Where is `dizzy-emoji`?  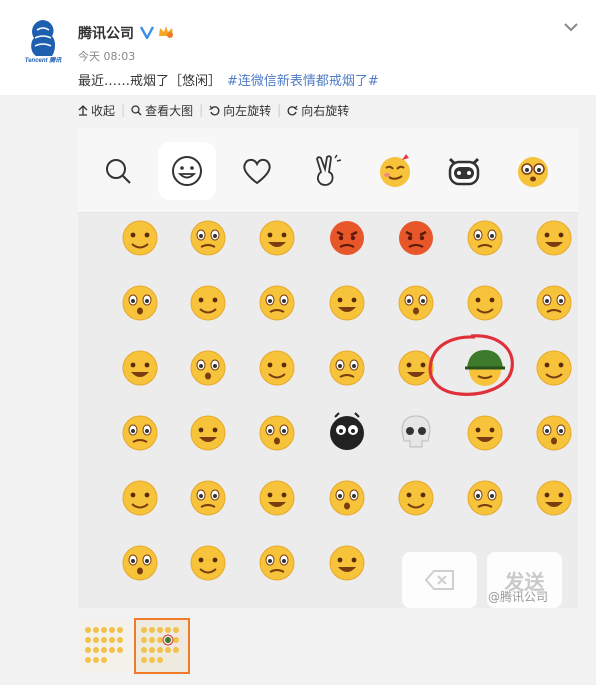
dizzy-emoji is located at coordinates (277, 433).